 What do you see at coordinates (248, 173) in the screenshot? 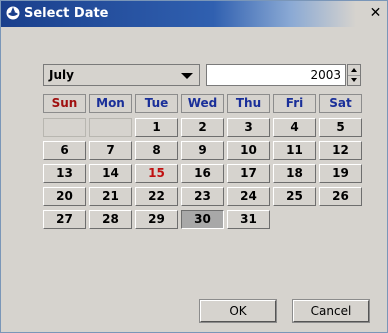
I see `day-cell-17: 17` at bounding box center [248, 173].